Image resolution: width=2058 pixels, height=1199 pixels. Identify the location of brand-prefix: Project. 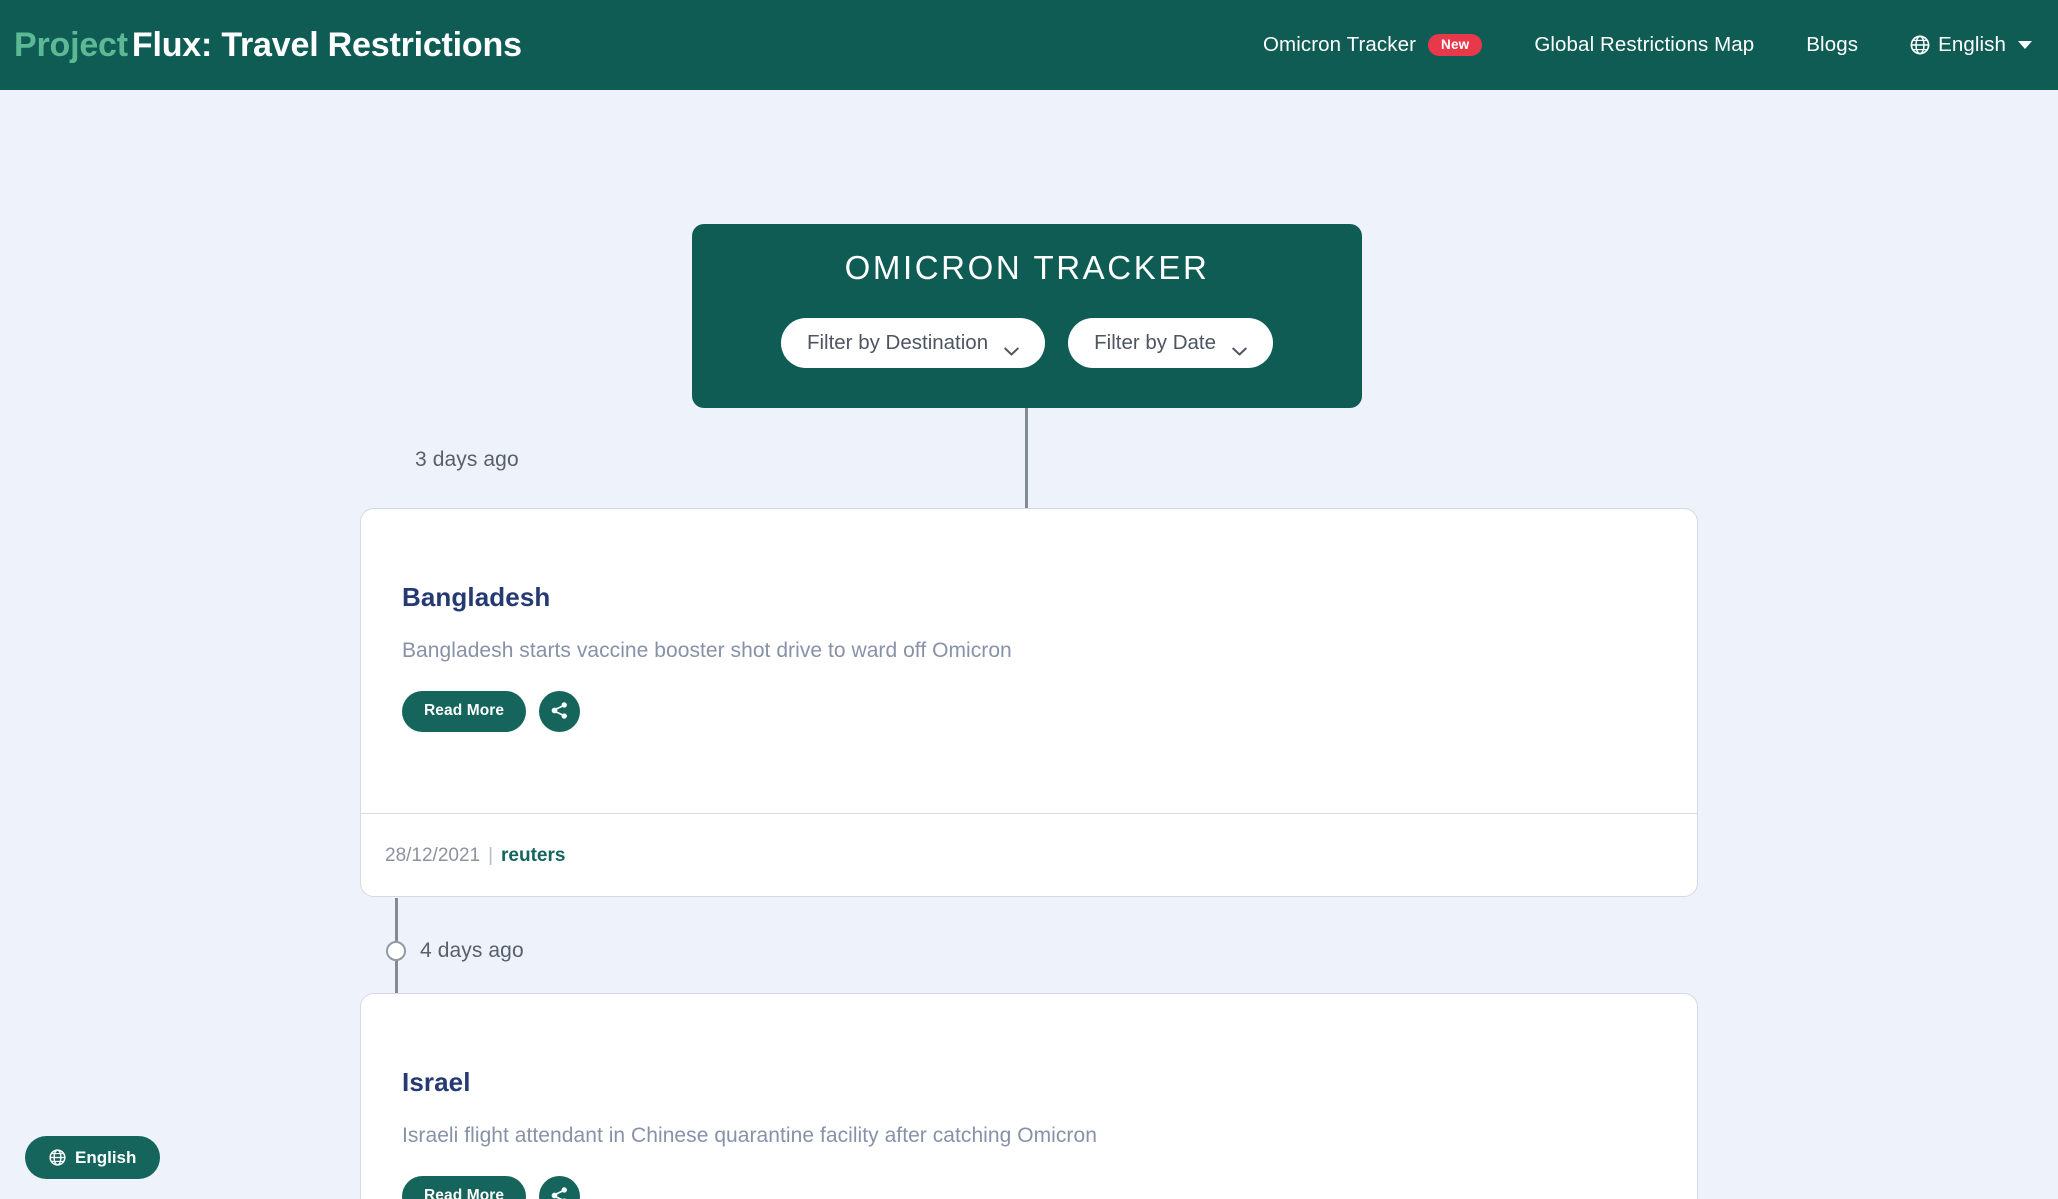
(71, 44).